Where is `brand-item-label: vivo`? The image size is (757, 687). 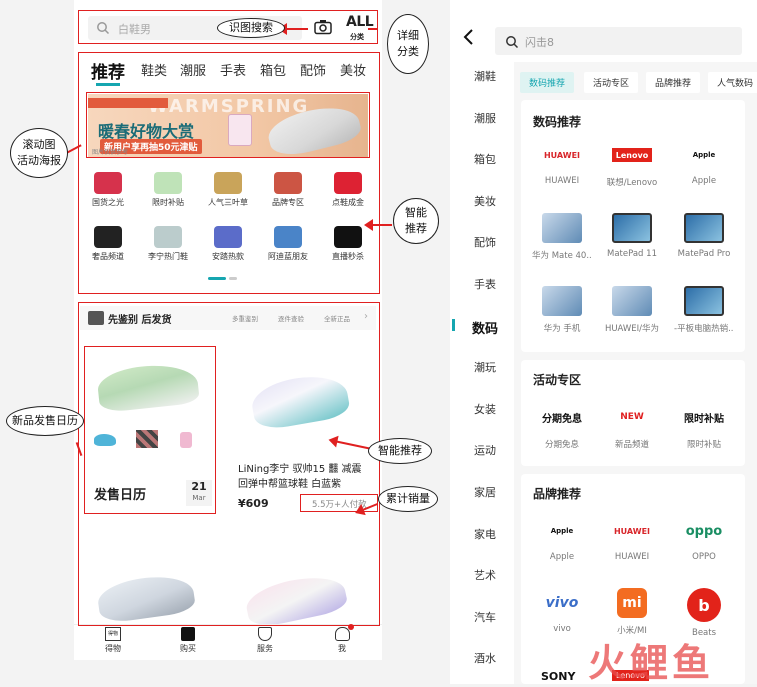 brand-item-label: vivo is located at coordinates (562, 629).